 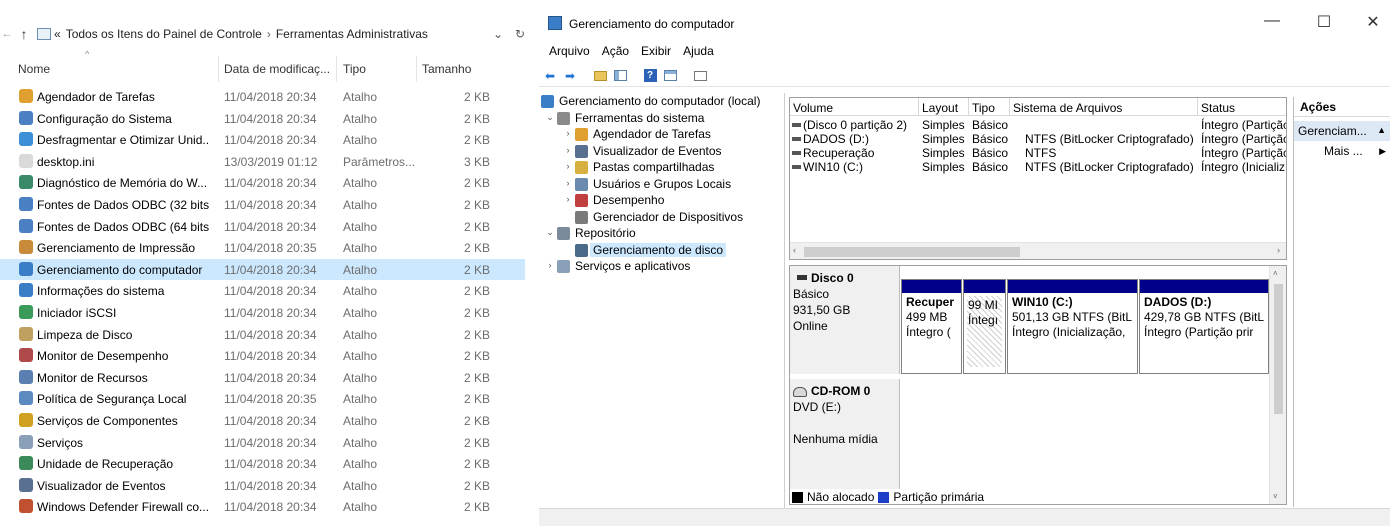 I want to click on scroll-down-icon: ˅, so click(x=1275, y=496).